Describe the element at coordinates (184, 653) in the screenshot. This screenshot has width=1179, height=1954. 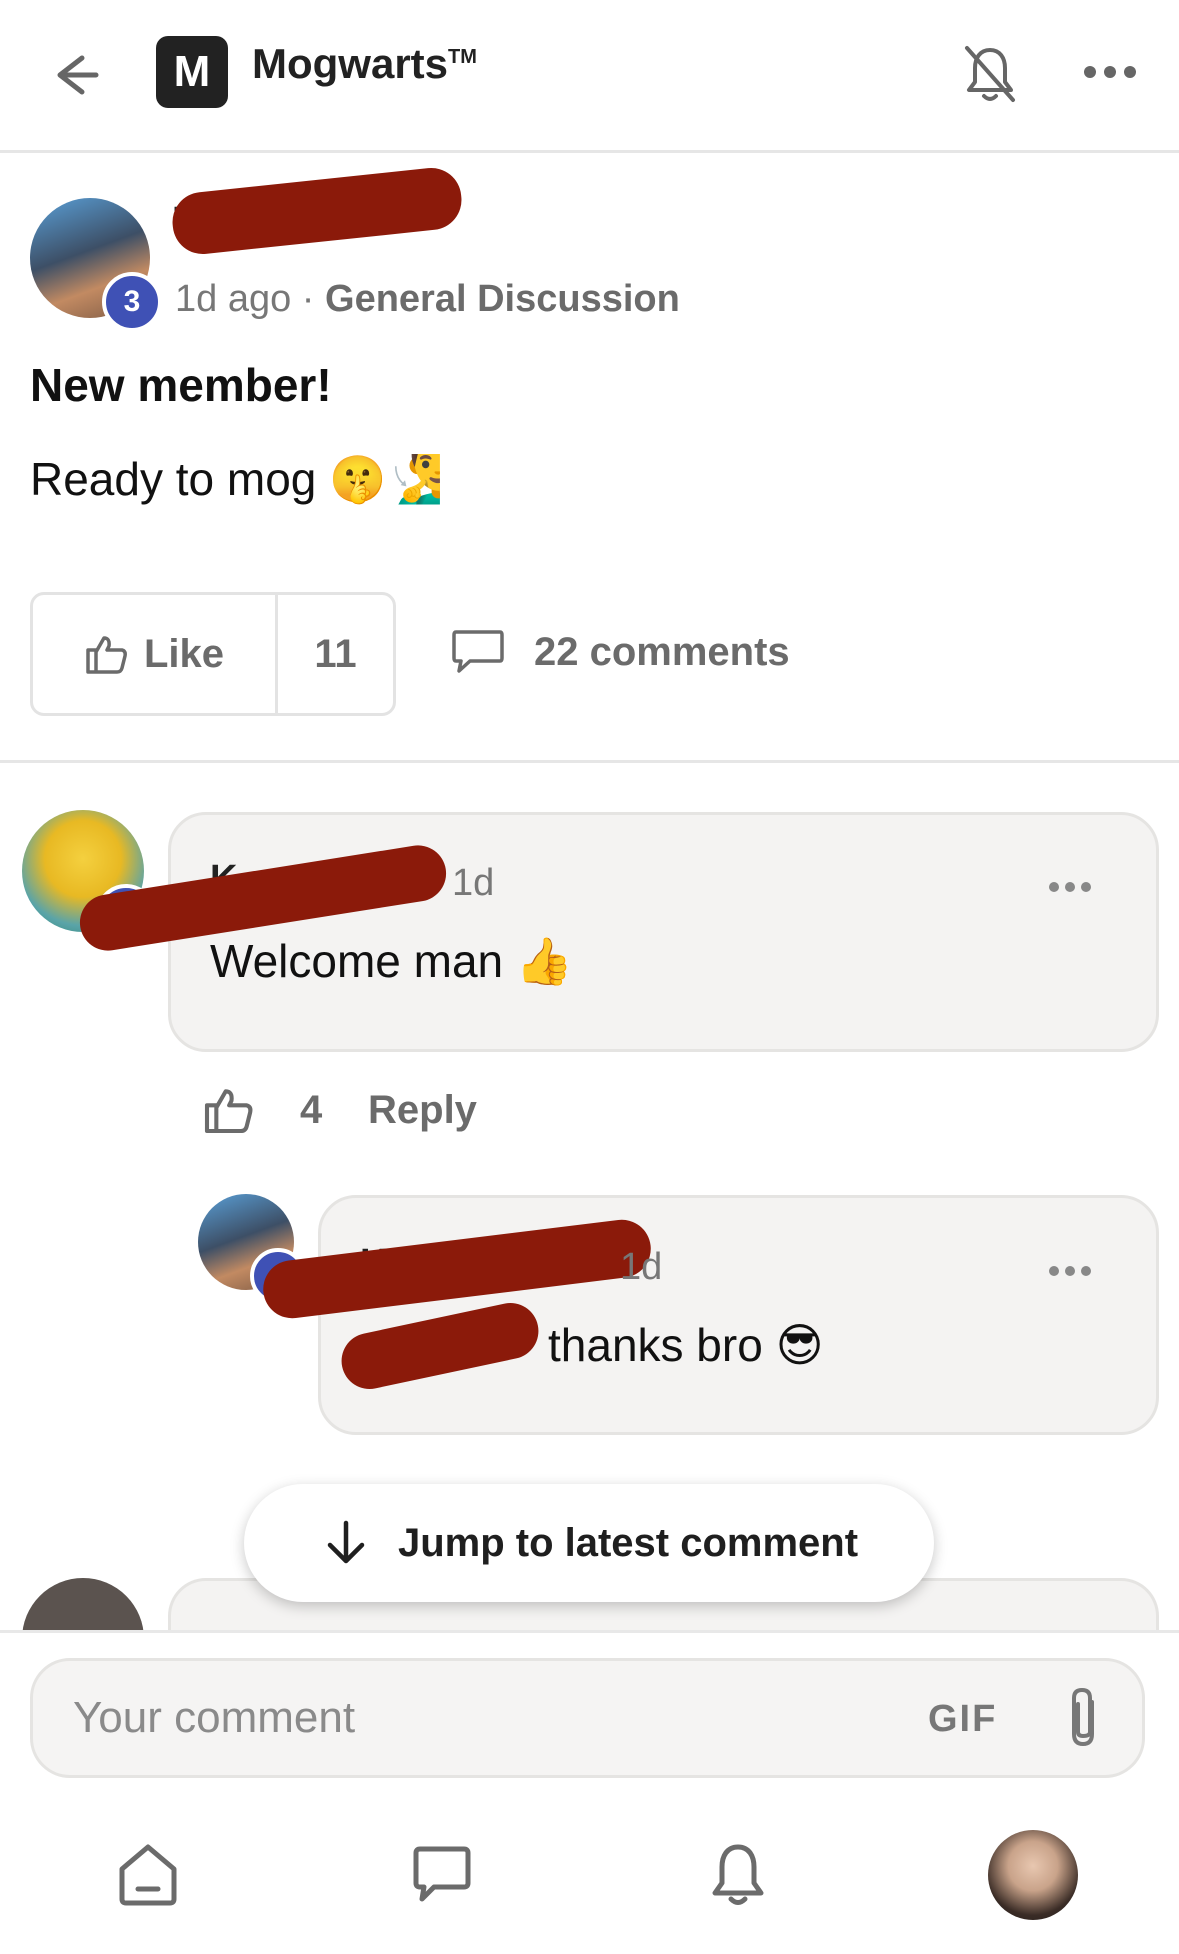
I see `like-label: Like` at that location.